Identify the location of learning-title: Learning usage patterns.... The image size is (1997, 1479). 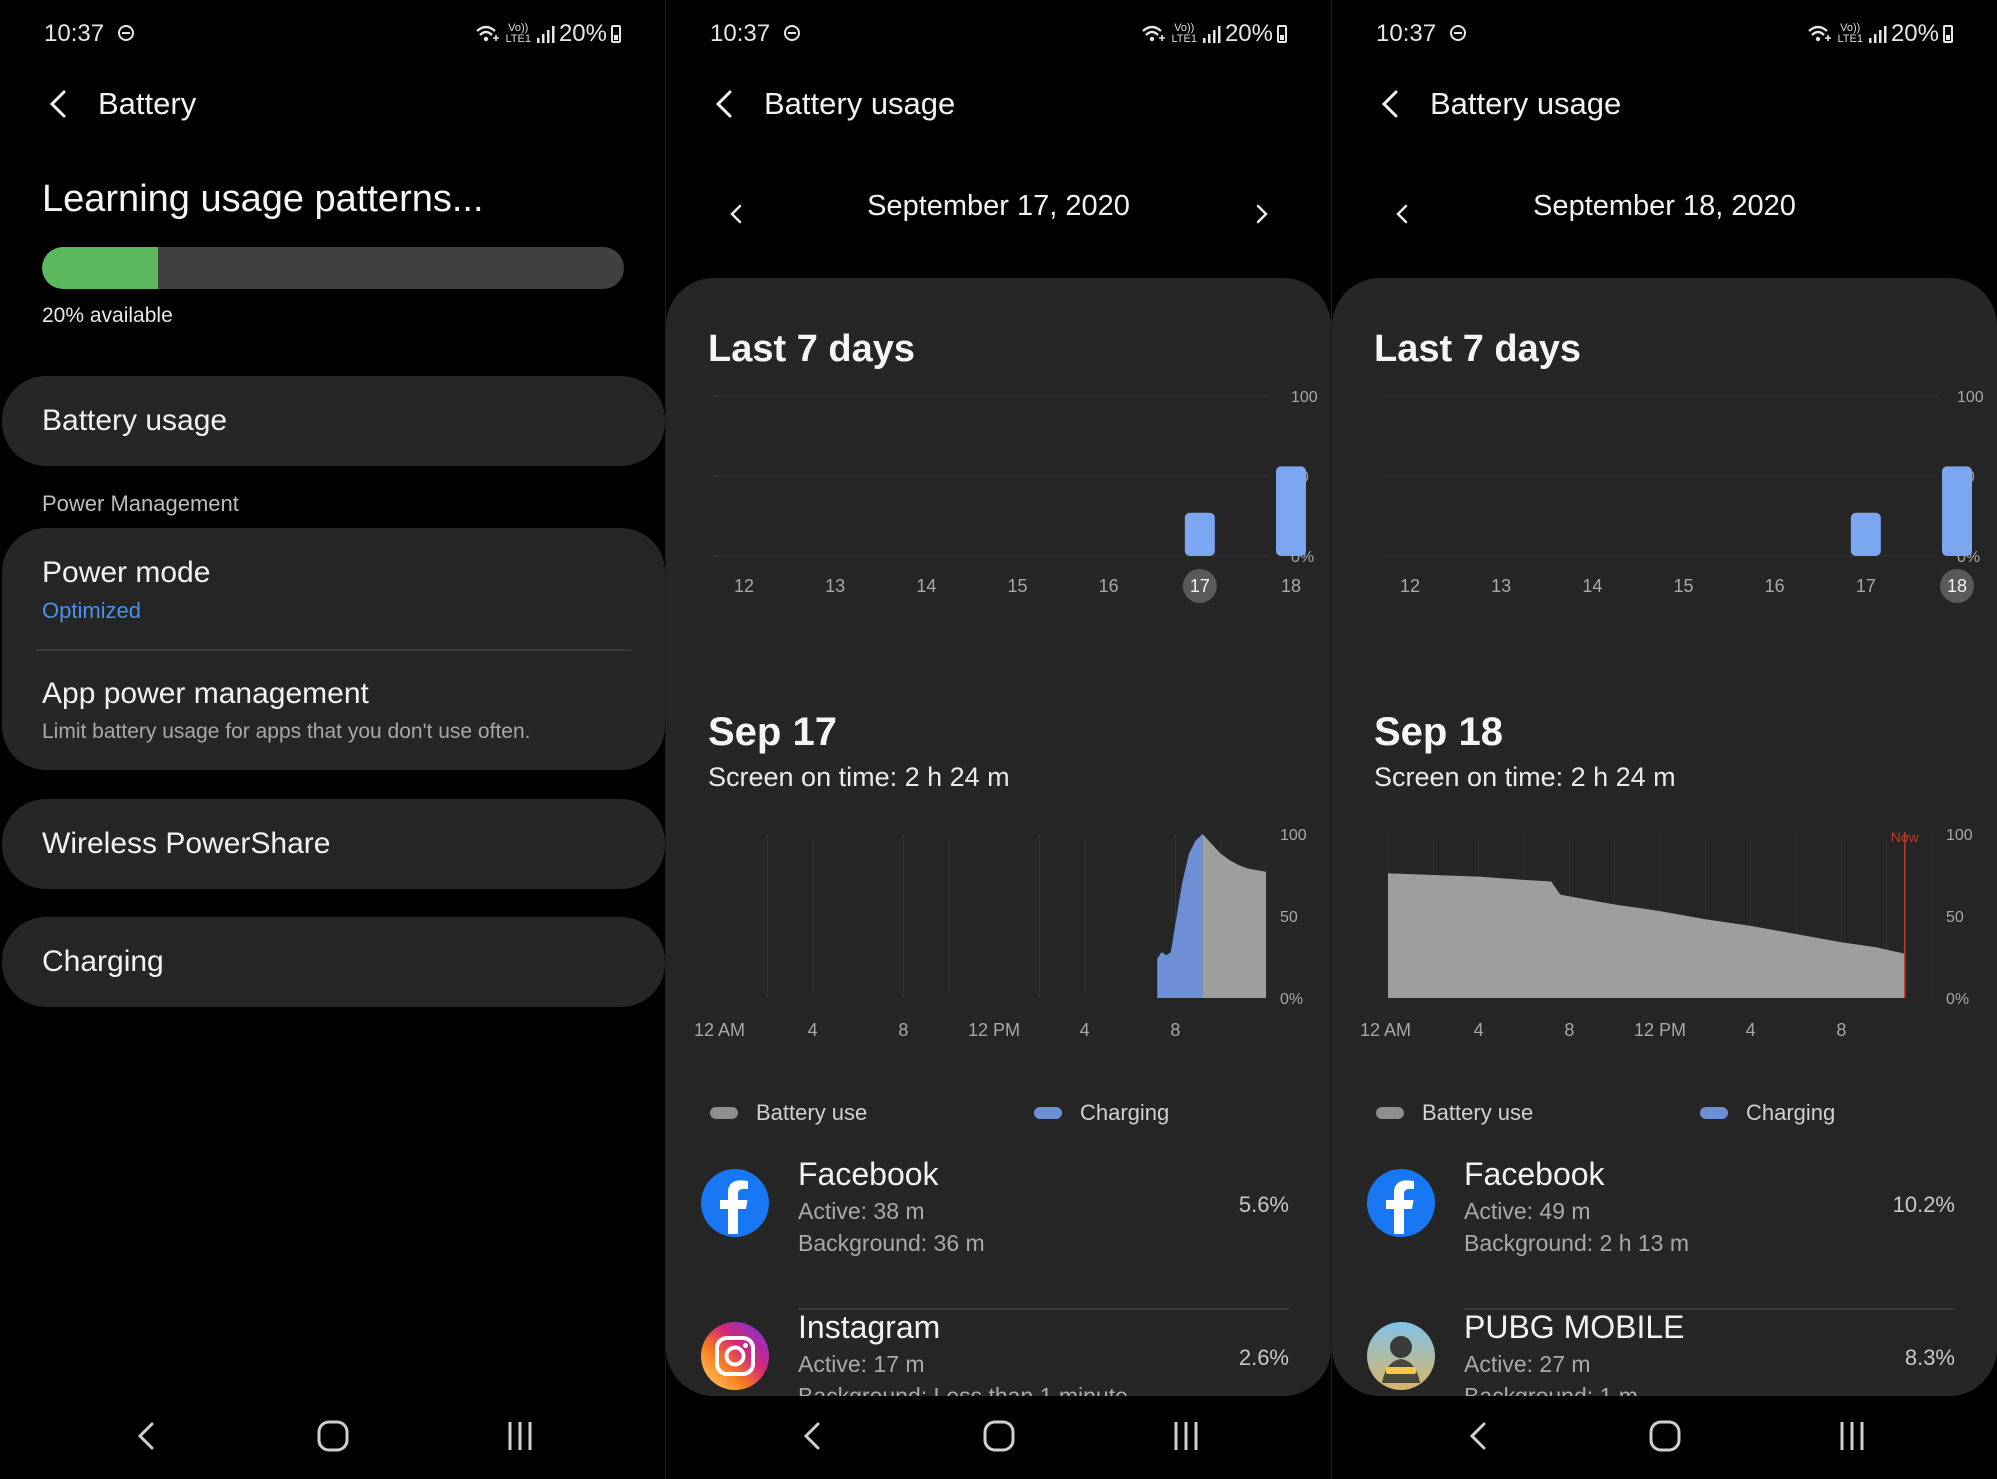
(263, 199).